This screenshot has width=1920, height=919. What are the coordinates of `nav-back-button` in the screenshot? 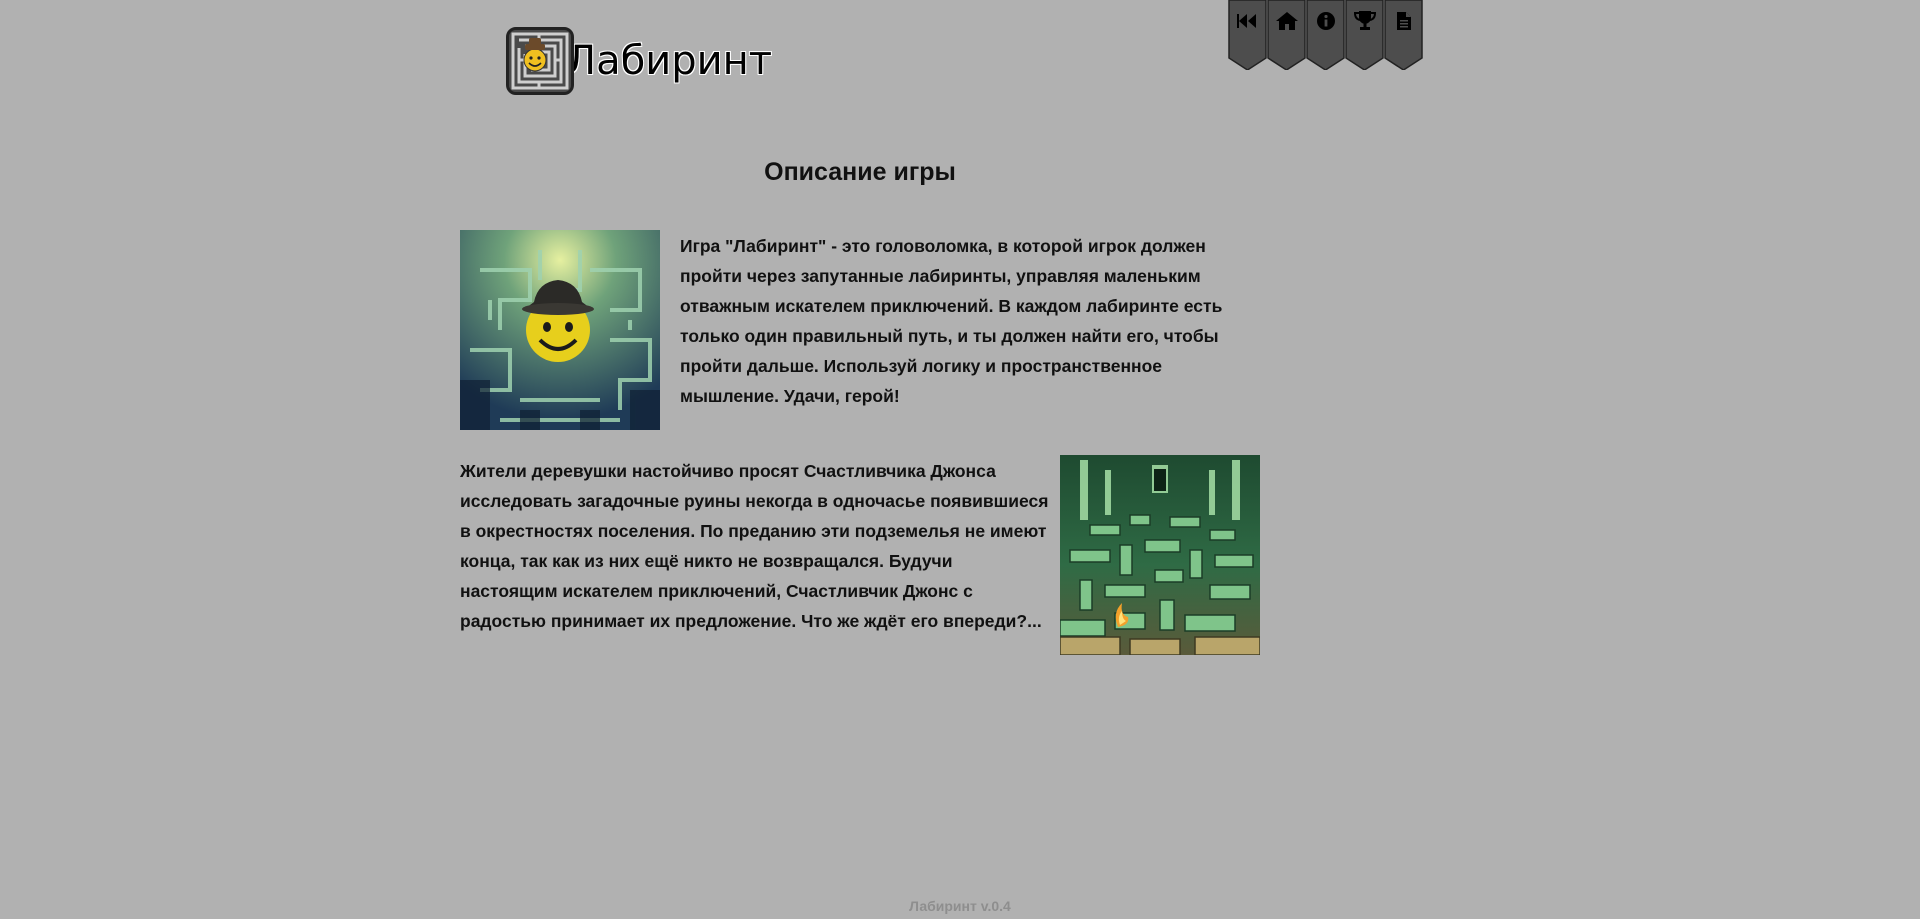 It's located at (1247, 35).